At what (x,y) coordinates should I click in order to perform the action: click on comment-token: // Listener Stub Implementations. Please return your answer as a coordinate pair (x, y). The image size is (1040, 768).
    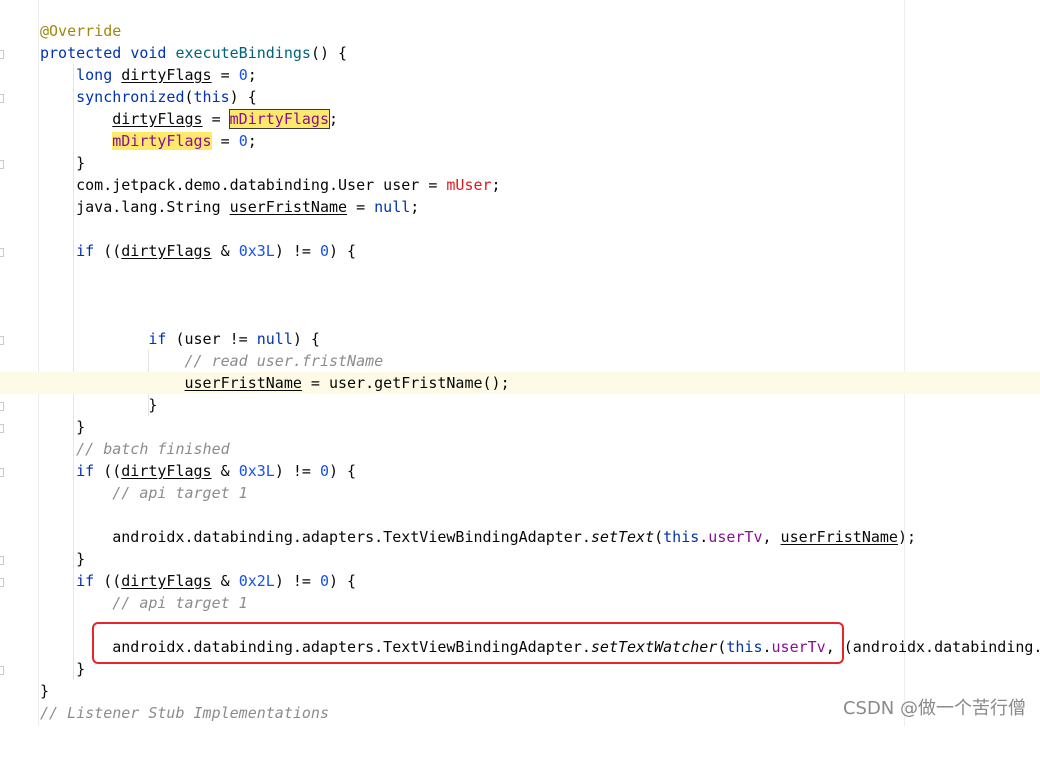
    Looking at the image, I should click on (184, 713).